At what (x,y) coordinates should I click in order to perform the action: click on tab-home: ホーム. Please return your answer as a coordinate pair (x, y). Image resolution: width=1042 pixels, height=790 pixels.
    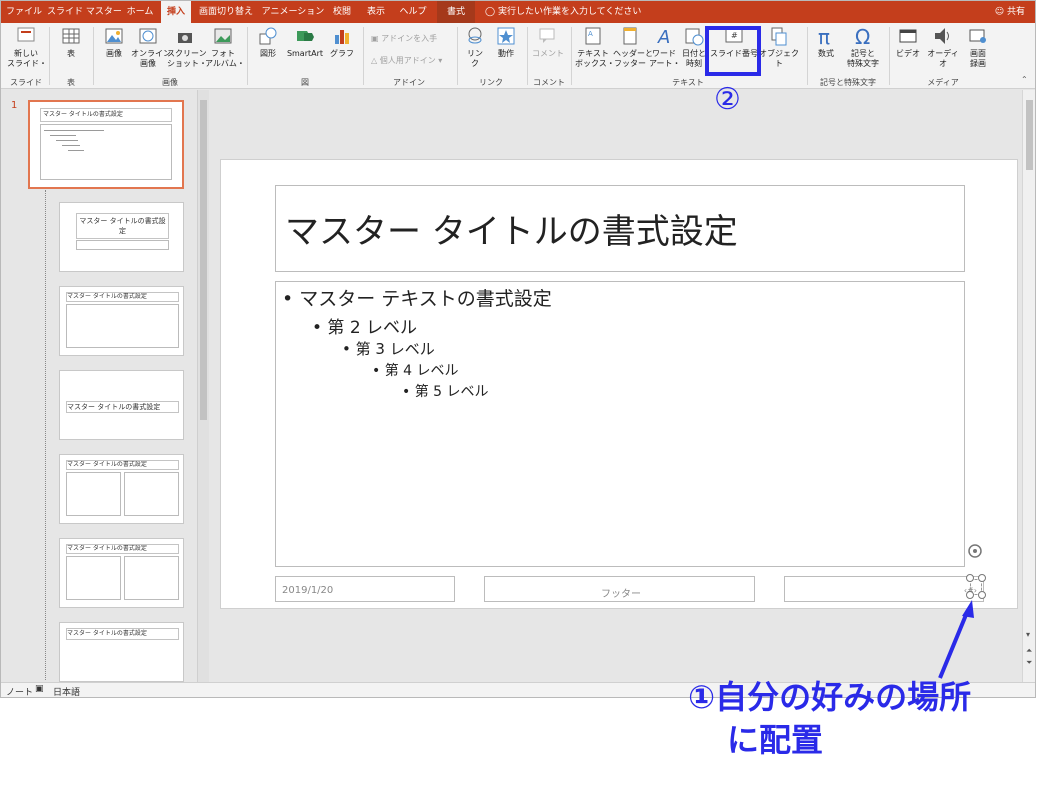
    Looking at the image, I should click on (140, 12).